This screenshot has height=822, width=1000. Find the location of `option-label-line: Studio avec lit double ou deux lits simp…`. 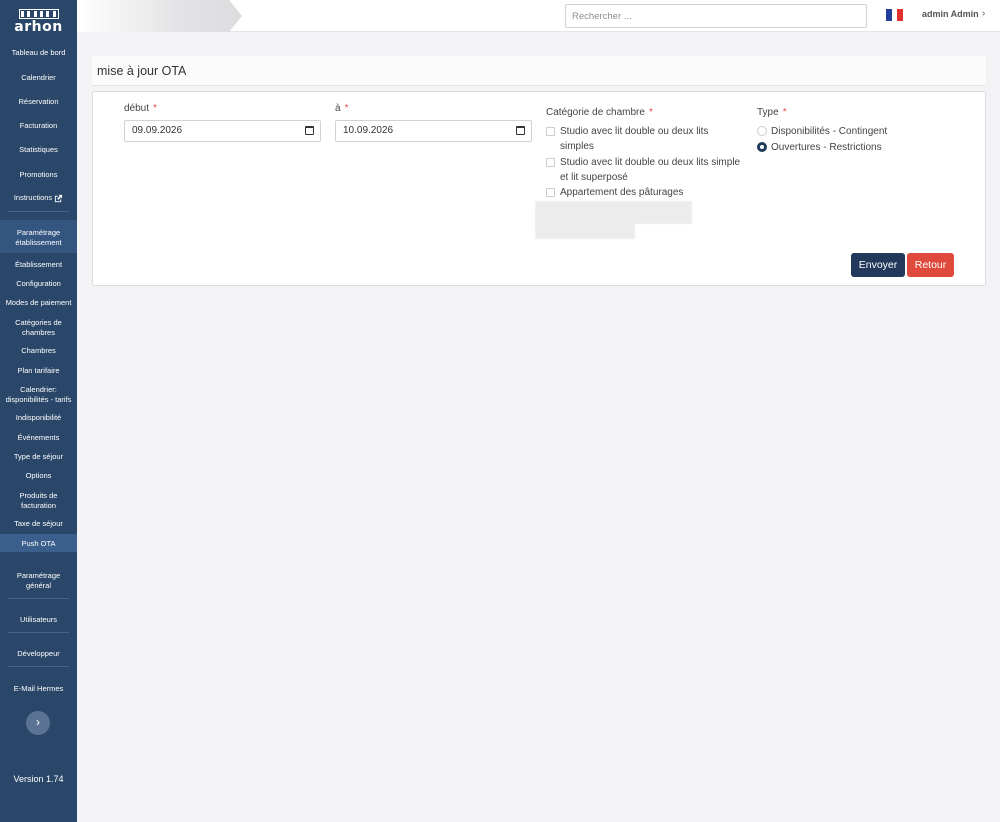

option-label-line: Studio avec lit double ou deux lits simp… is located at coordinates (650, 162).